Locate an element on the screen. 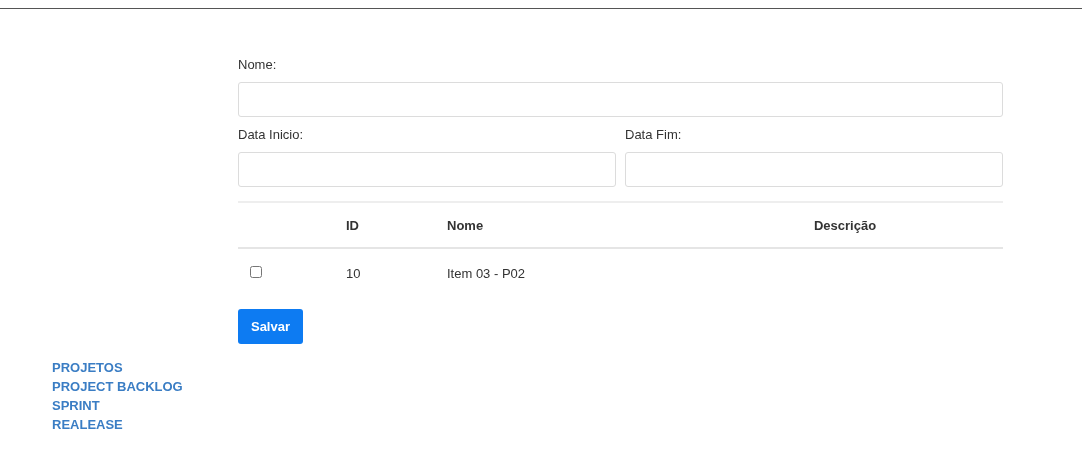  column-header: ID is located at coordinates (352, 225).